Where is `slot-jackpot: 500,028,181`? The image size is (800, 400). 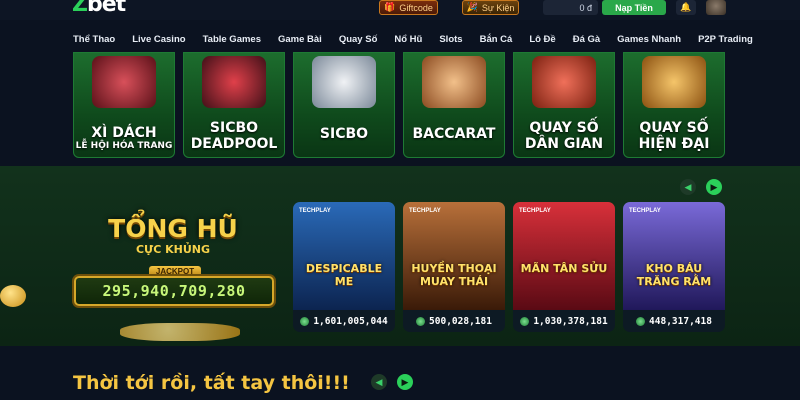 slot-jackpot: 500,028,181 is located at coordinates (454, 321).